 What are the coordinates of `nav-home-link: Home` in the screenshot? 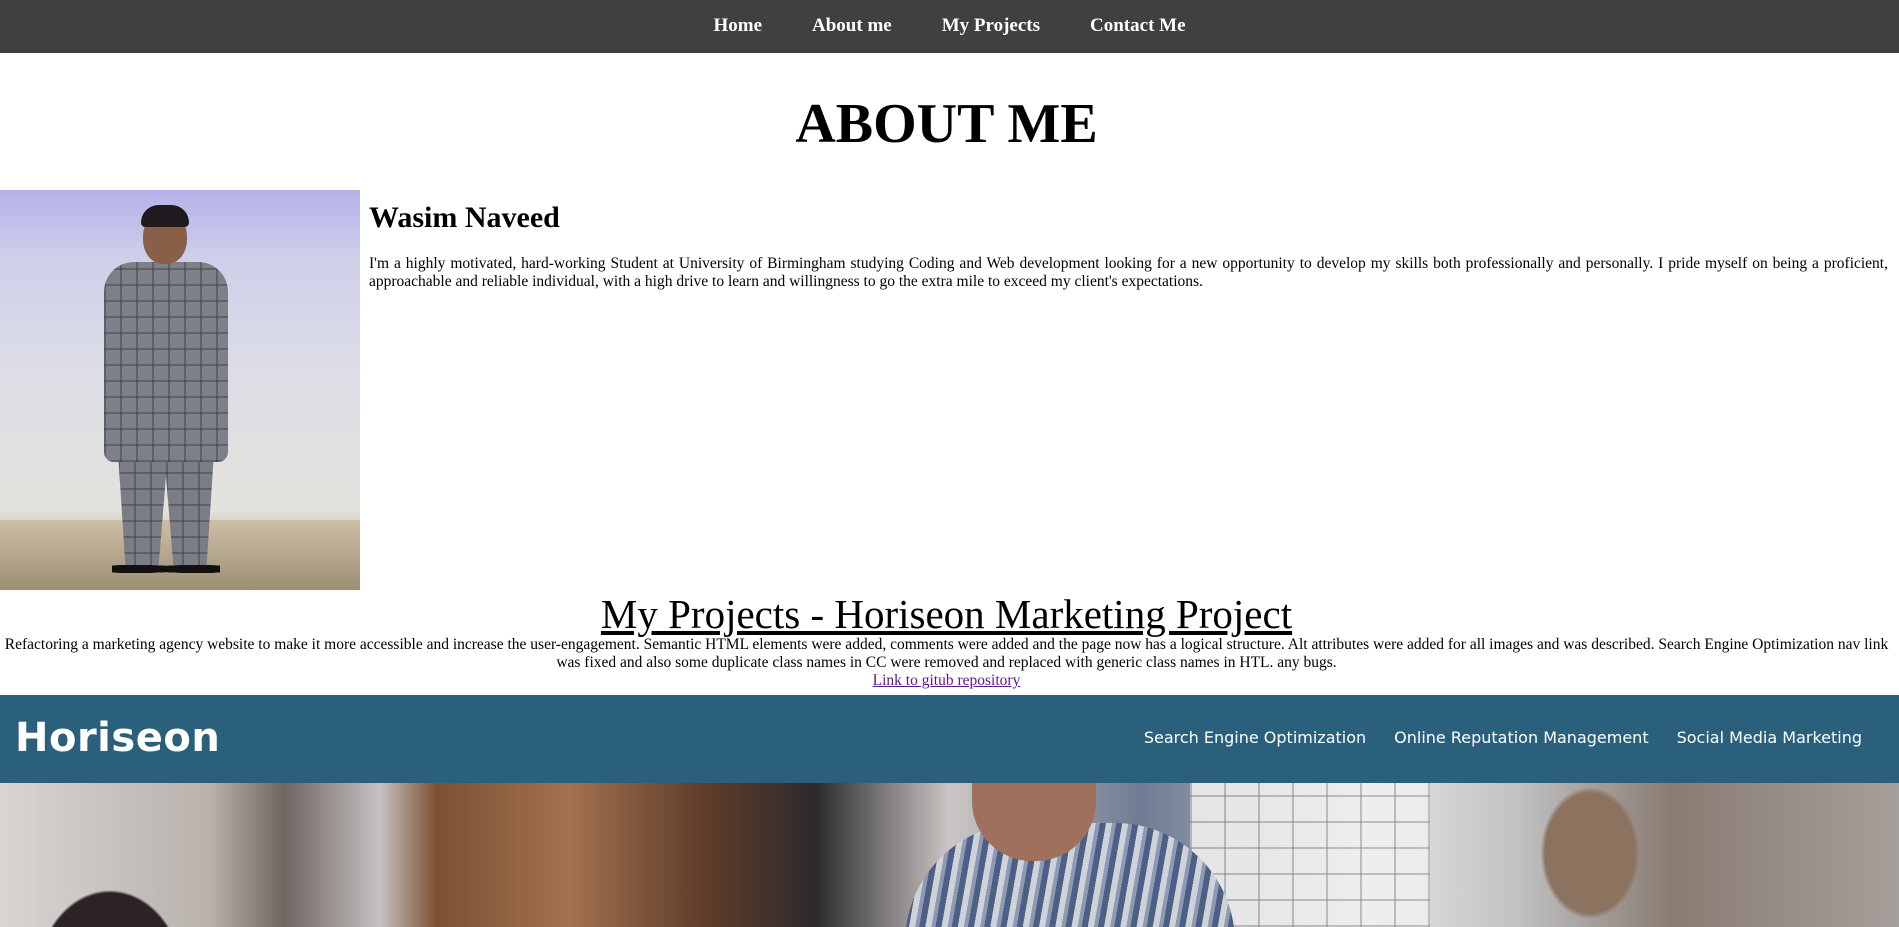 It's located at (737, 26).